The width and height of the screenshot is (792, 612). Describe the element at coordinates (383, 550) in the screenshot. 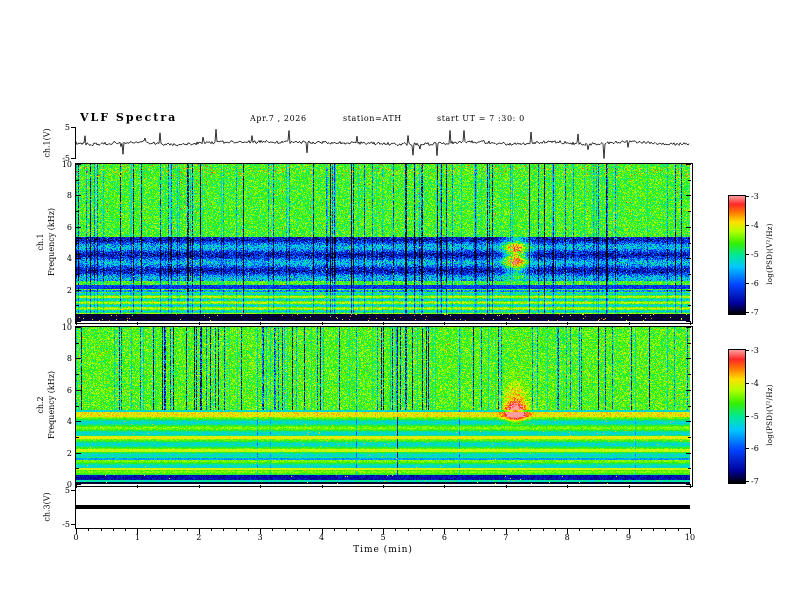

I see `time-axis-label: Time (min)` at that location.